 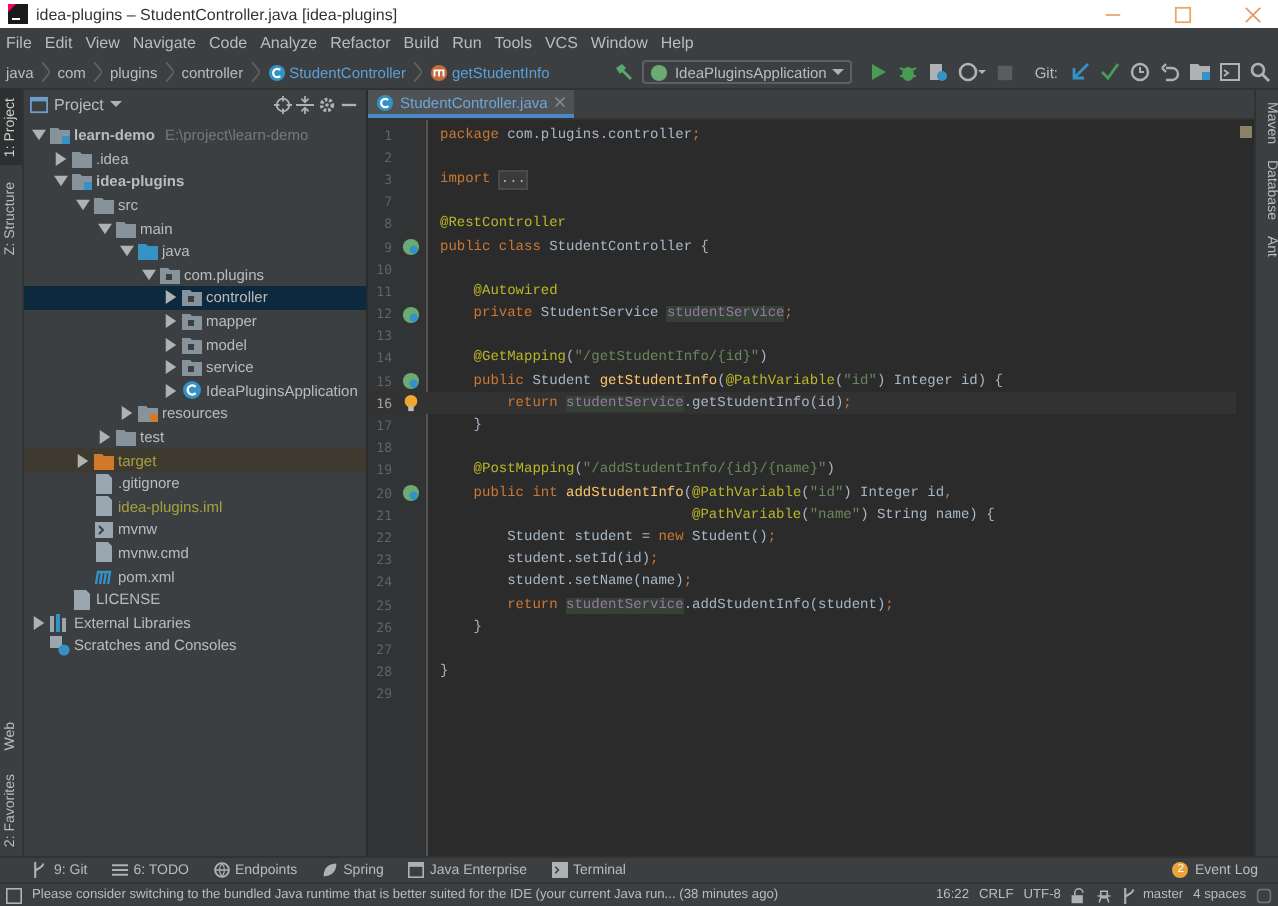 What do you see at coordinates (677, 42) in the screenshot?
I see `menu-item: Help` at bounding box center [677, 42].